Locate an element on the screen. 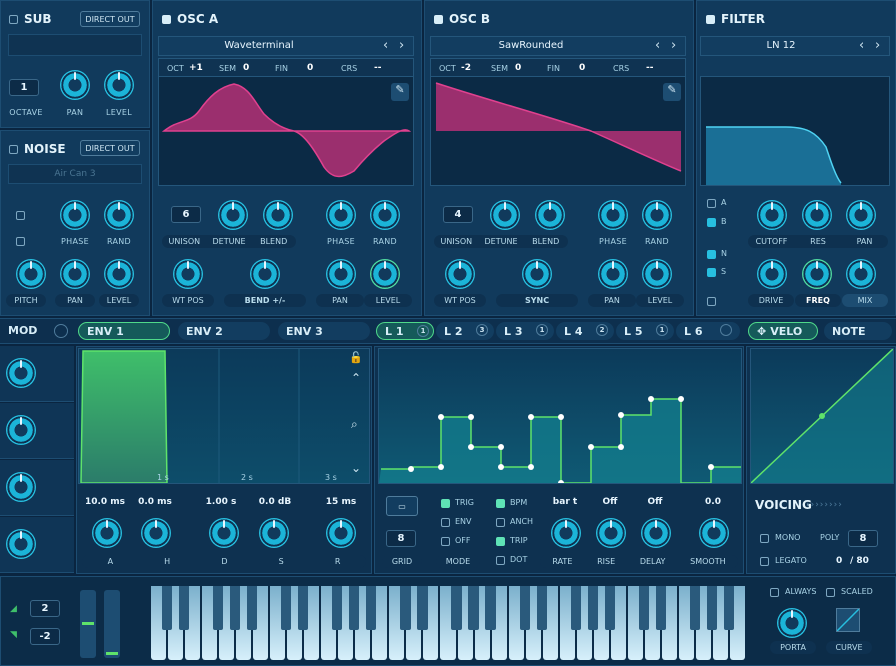 The width and height of the screenshot is (896, 666). osc-a-wtpos-knob is located at coordinates (188, 274).